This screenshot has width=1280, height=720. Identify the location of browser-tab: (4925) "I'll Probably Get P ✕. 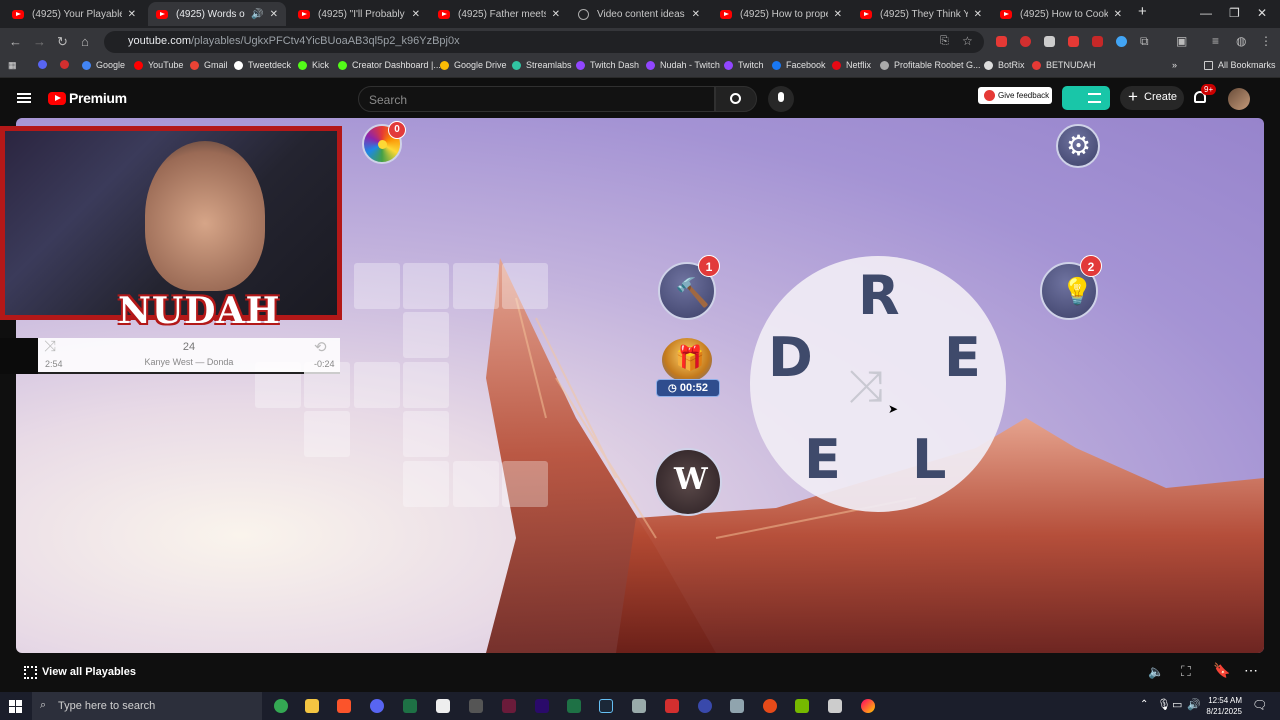
(359, 14).